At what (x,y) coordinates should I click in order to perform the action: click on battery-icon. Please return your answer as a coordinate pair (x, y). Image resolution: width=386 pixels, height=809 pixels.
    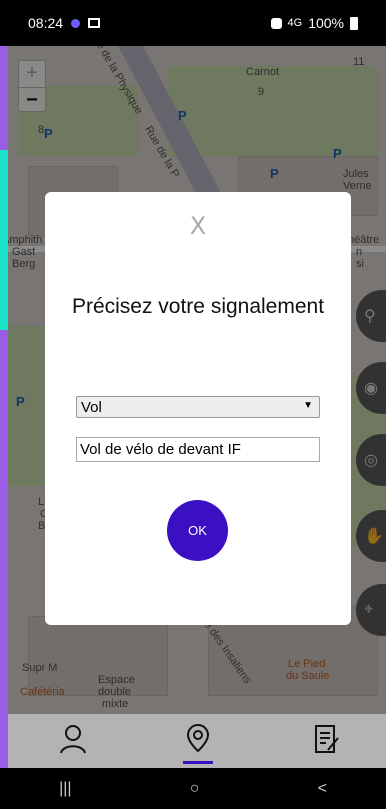
    Looking at the image, I should click on (354, 23).